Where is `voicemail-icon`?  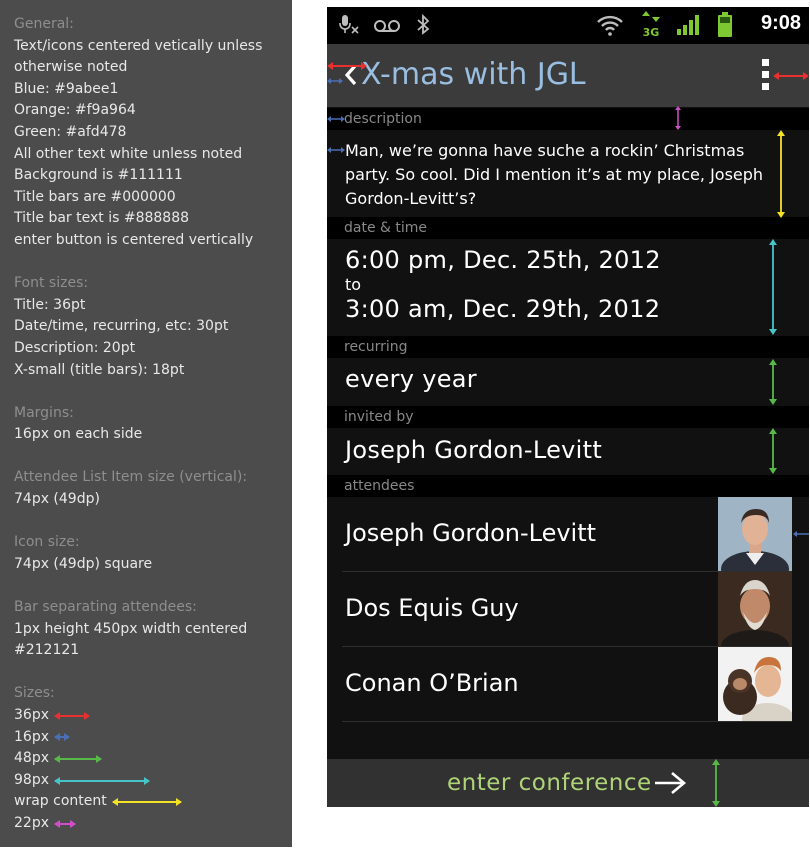 voicemail-icon is located at coordinates (387, 27).